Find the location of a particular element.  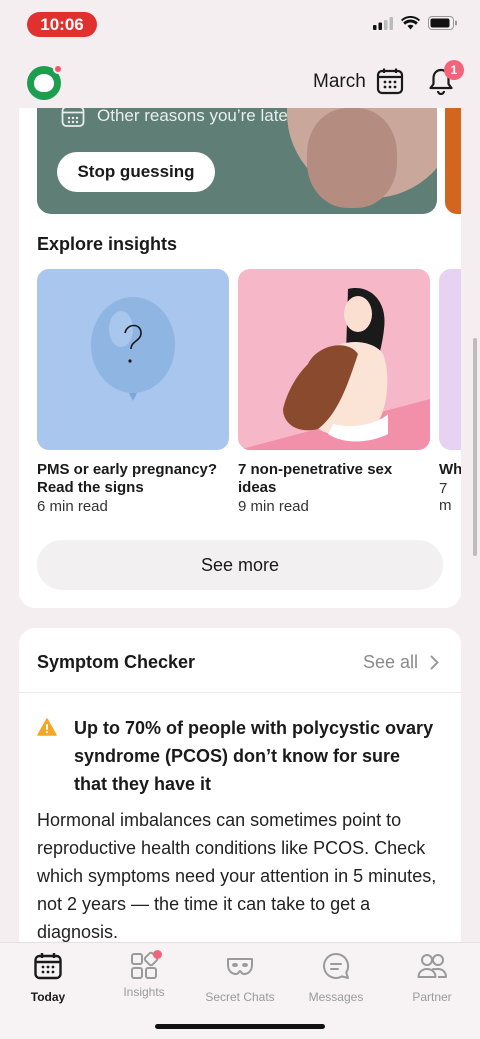

logo-face-icon is located at coordinates (44, 83).